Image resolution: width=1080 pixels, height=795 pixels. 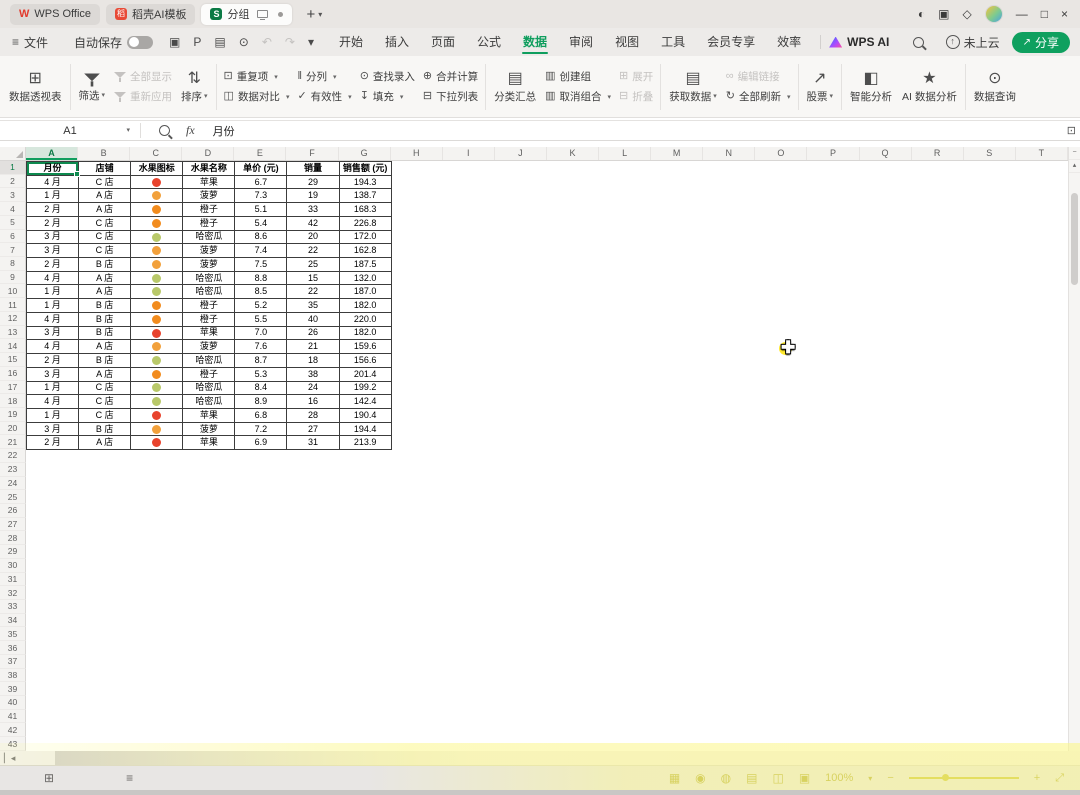 I want to click on row-header-6: 6, so click(x=13, y=236).